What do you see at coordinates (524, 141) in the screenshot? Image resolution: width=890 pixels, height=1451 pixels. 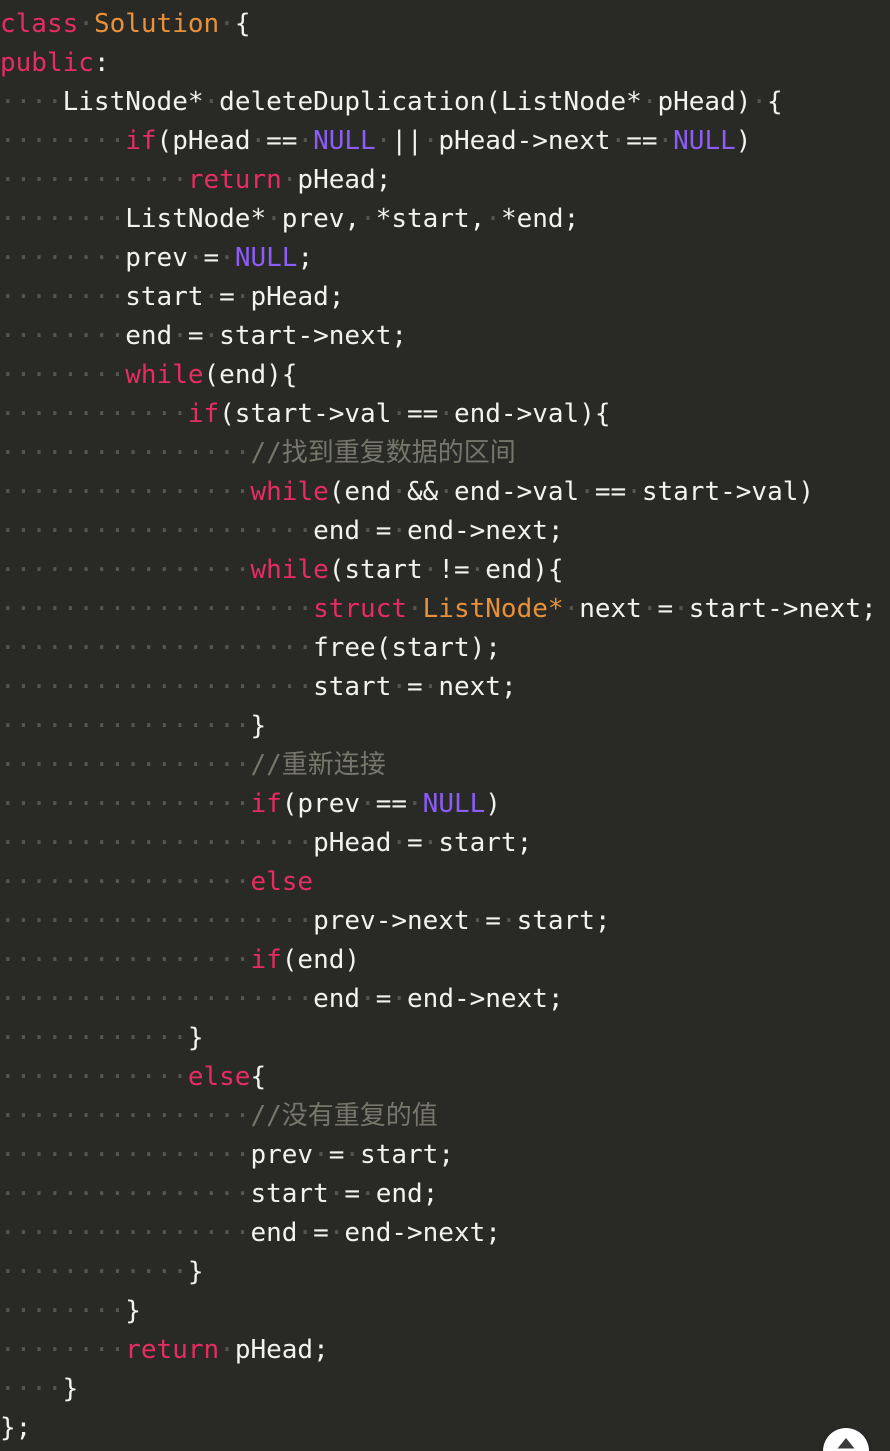 I see `code-token-pln: pHead->next` at bounding box center [524, 141].